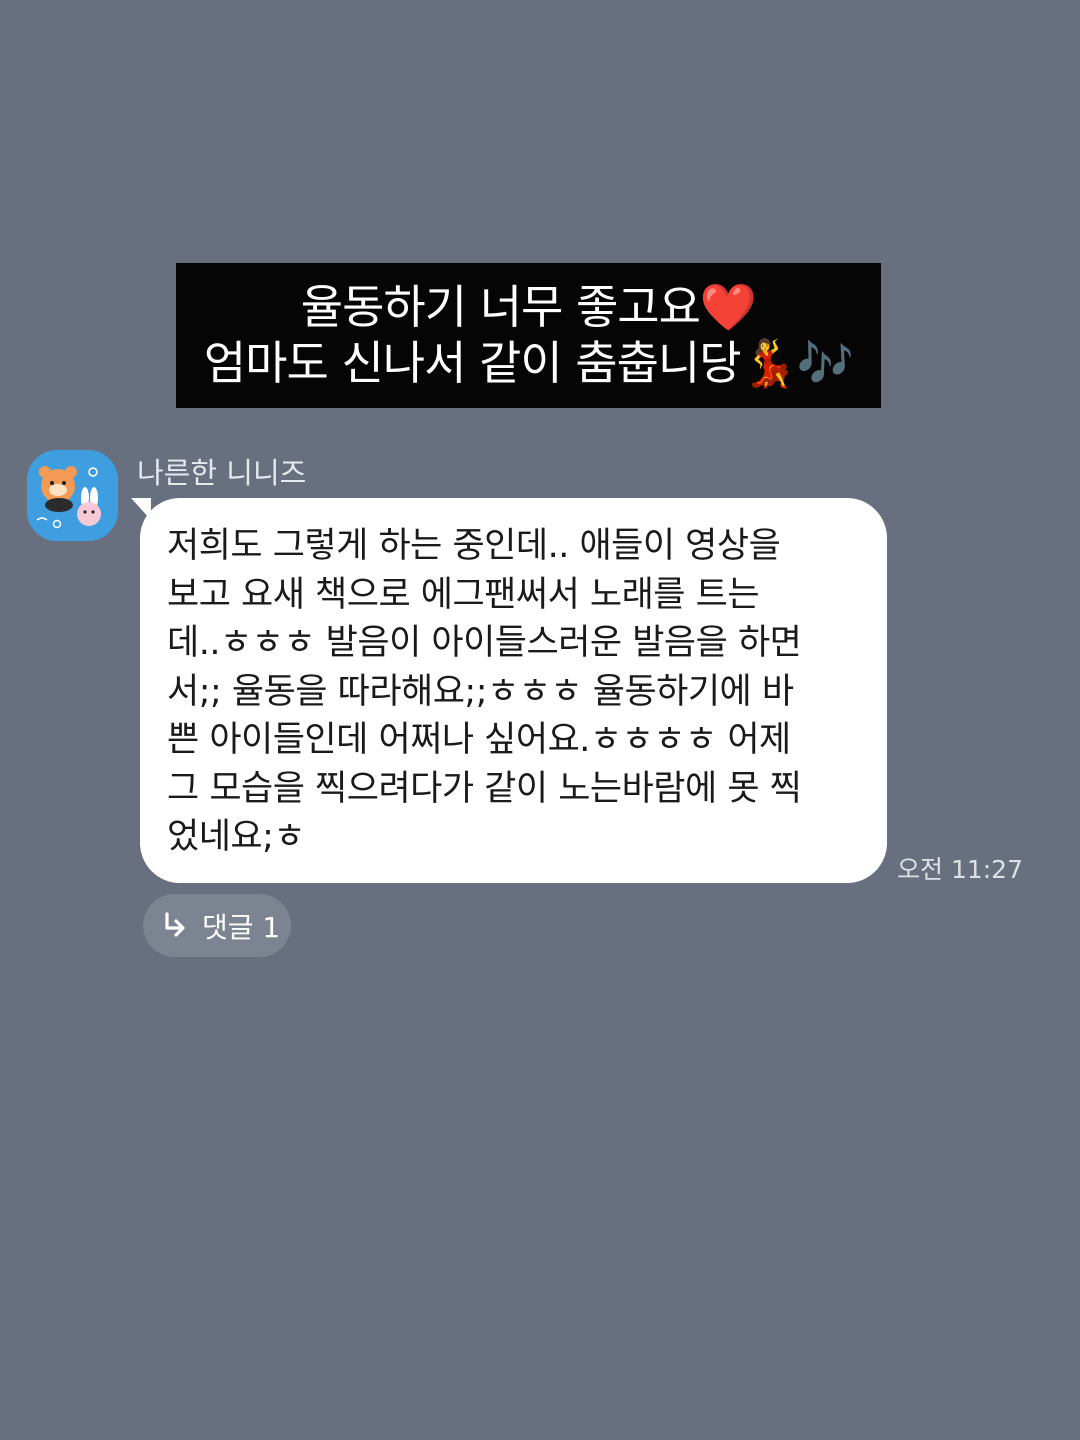 The width and height of the screenshot is (1080, 1440). What do you see at coordinates (484, 643) in the screenshot?
I see `message-line: 데..ㅎㅎㅎ 발음이 아이들스러운 발음을 하면` at bounding box center [484, 643].